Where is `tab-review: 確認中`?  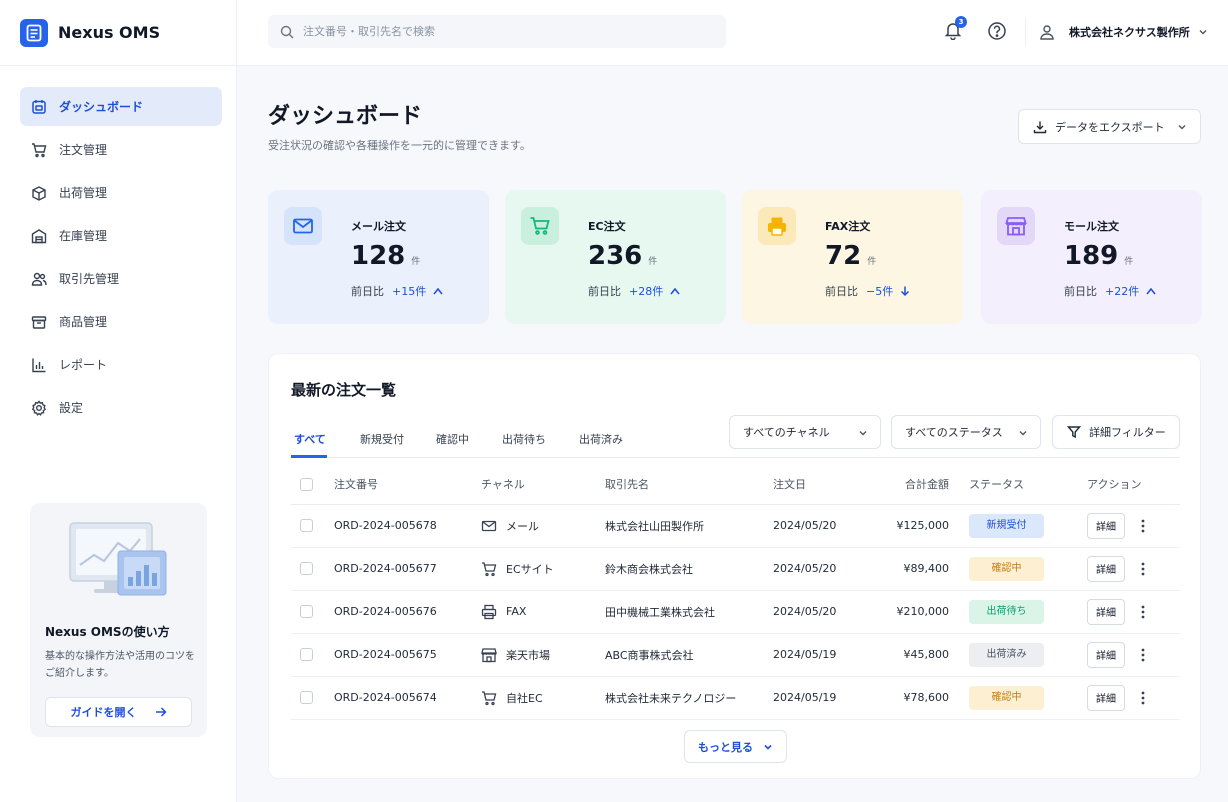
tab-review: 確認中 is located at coordinates (452, 439).